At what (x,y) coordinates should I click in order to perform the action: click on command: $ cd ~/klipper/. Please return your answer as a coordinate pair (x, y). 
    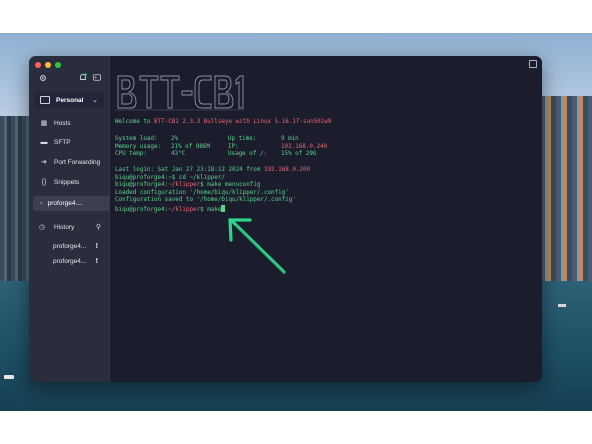
    Looking at the image, I should click on (198, 177).